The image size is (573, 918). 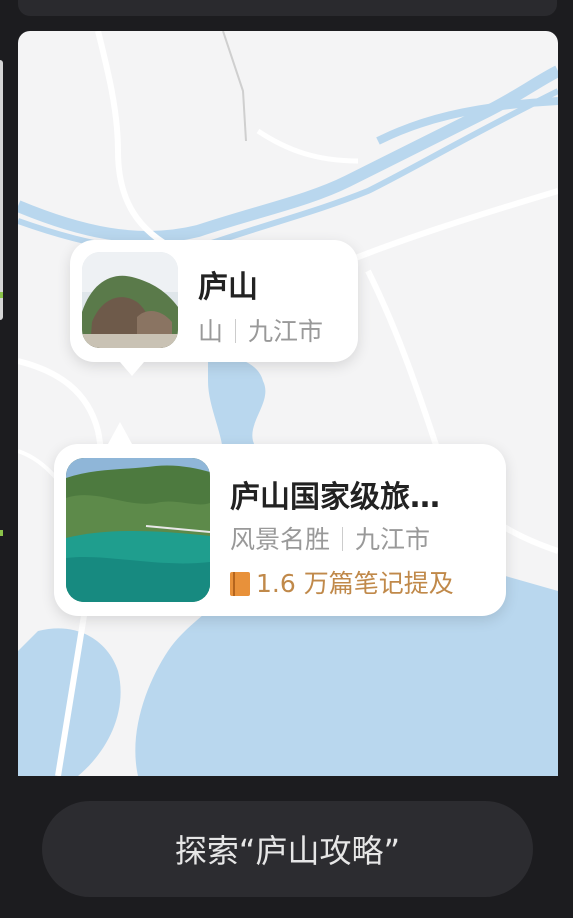 I want to click on poi-meta: 山九江市, so click(x=260, y=330).